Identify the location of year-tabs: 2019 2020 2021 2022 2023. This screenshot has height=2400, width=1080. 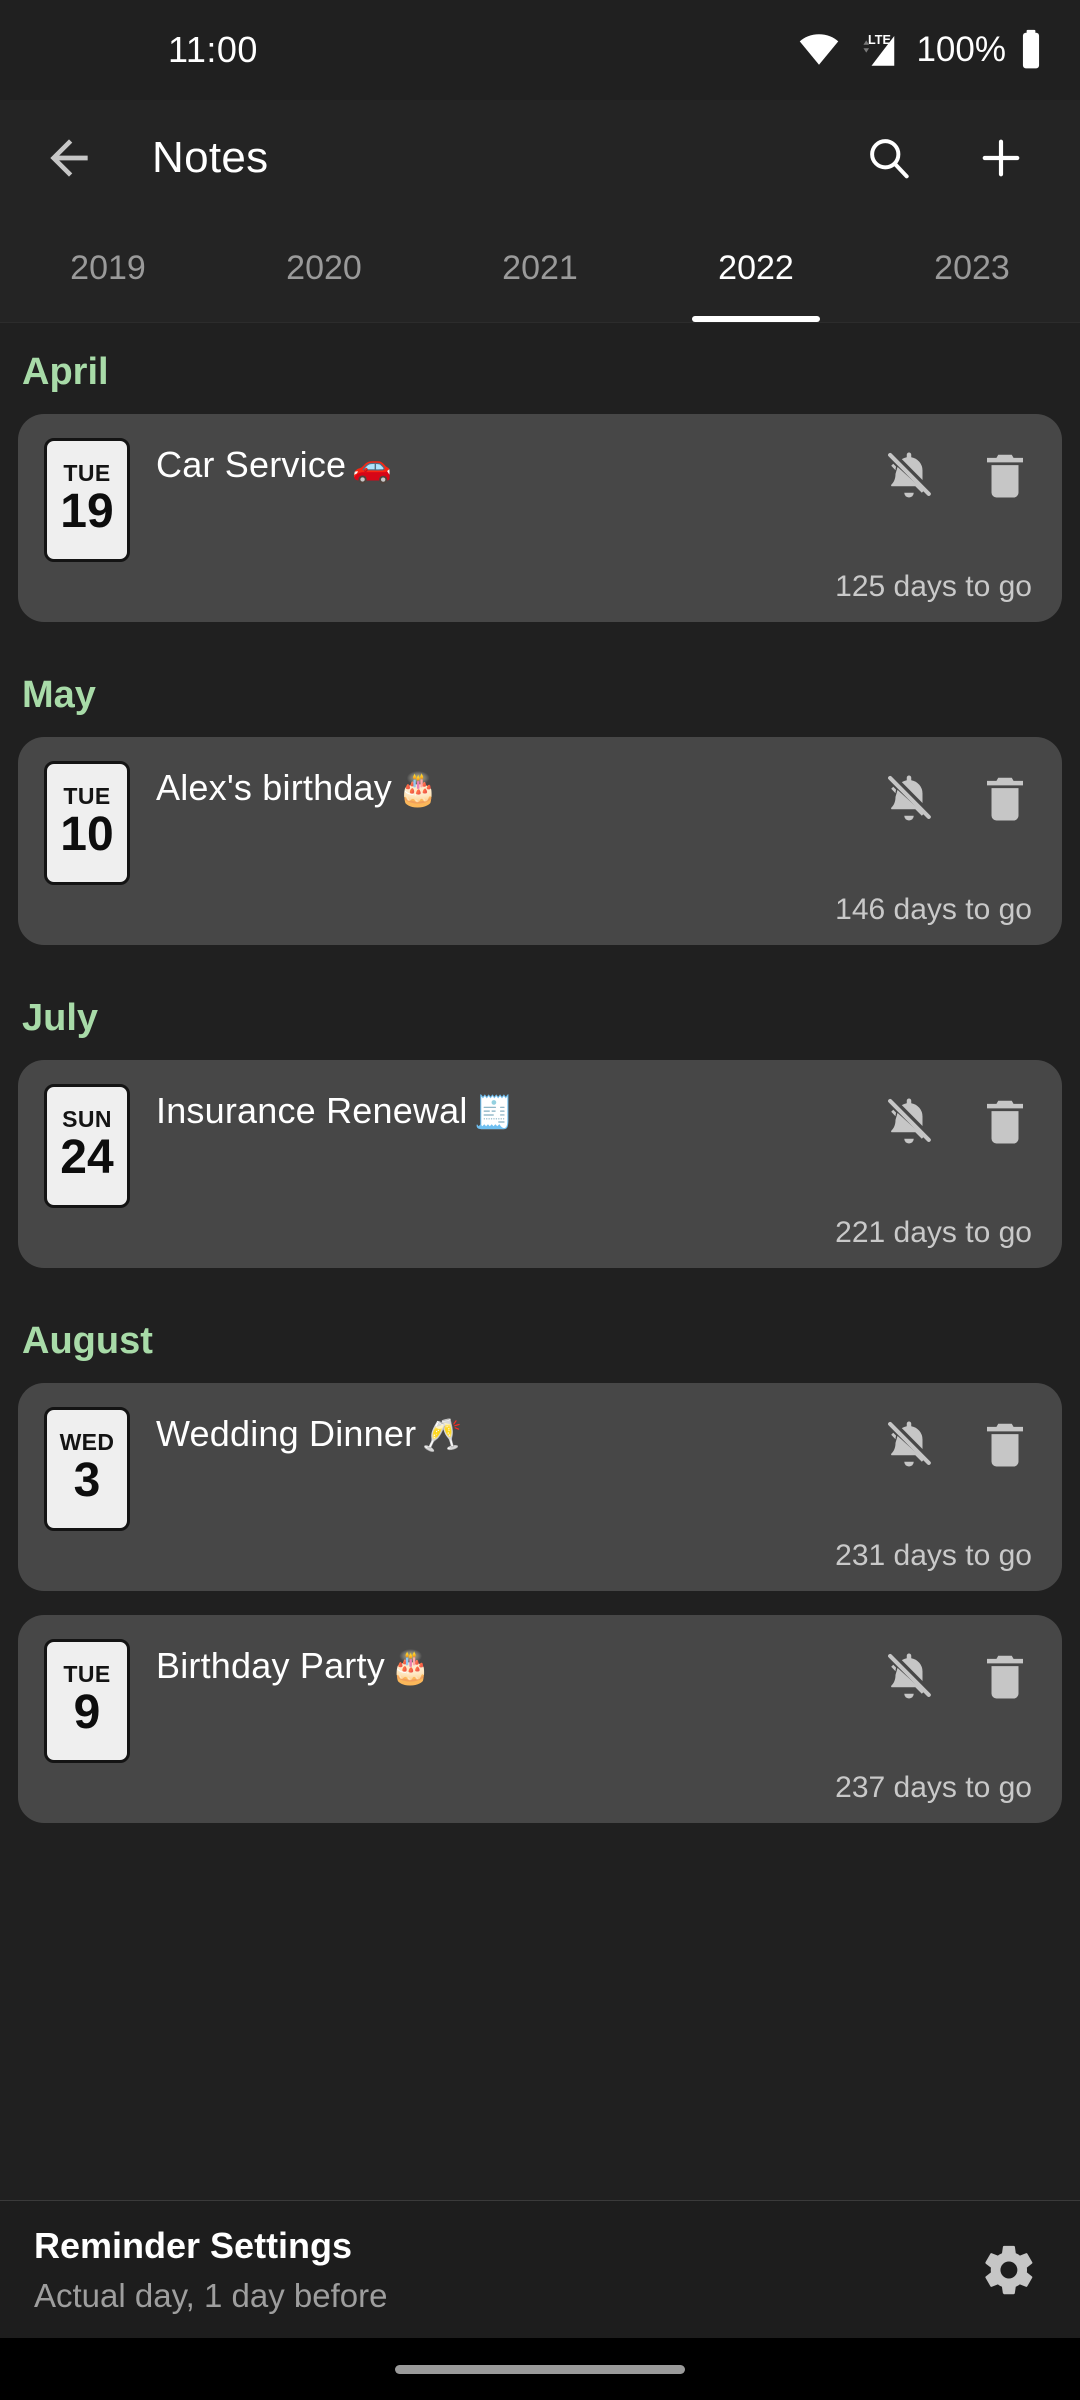
(540, 269).